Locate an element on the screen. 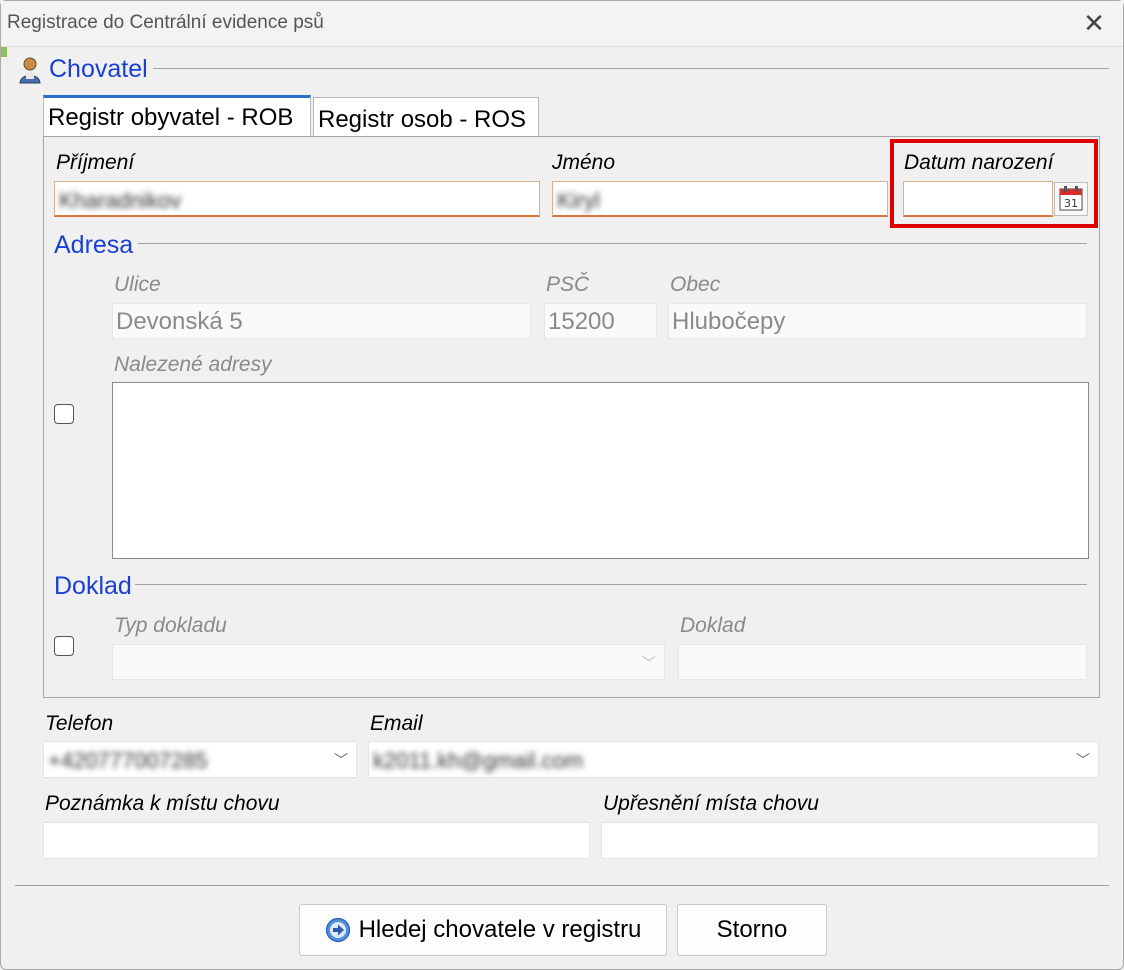  birth-date-input is located at coordinates (978, 199).